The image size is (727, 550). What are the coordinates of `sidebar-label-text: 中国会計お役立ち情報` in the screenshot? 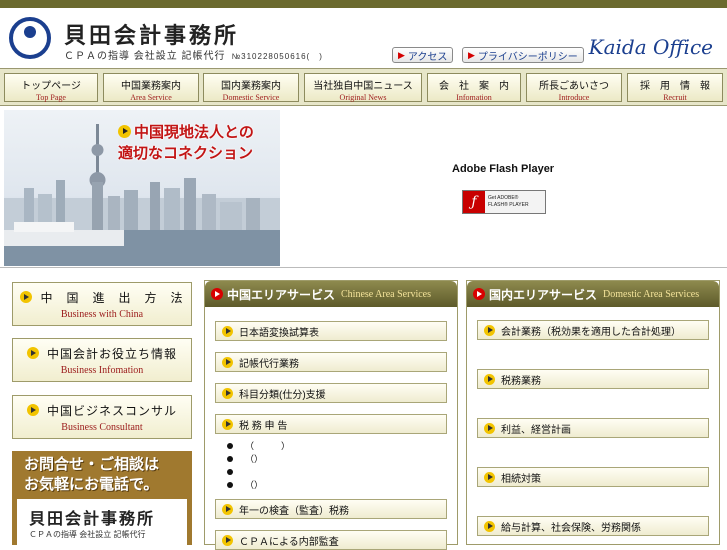 It's located at (111, 354).